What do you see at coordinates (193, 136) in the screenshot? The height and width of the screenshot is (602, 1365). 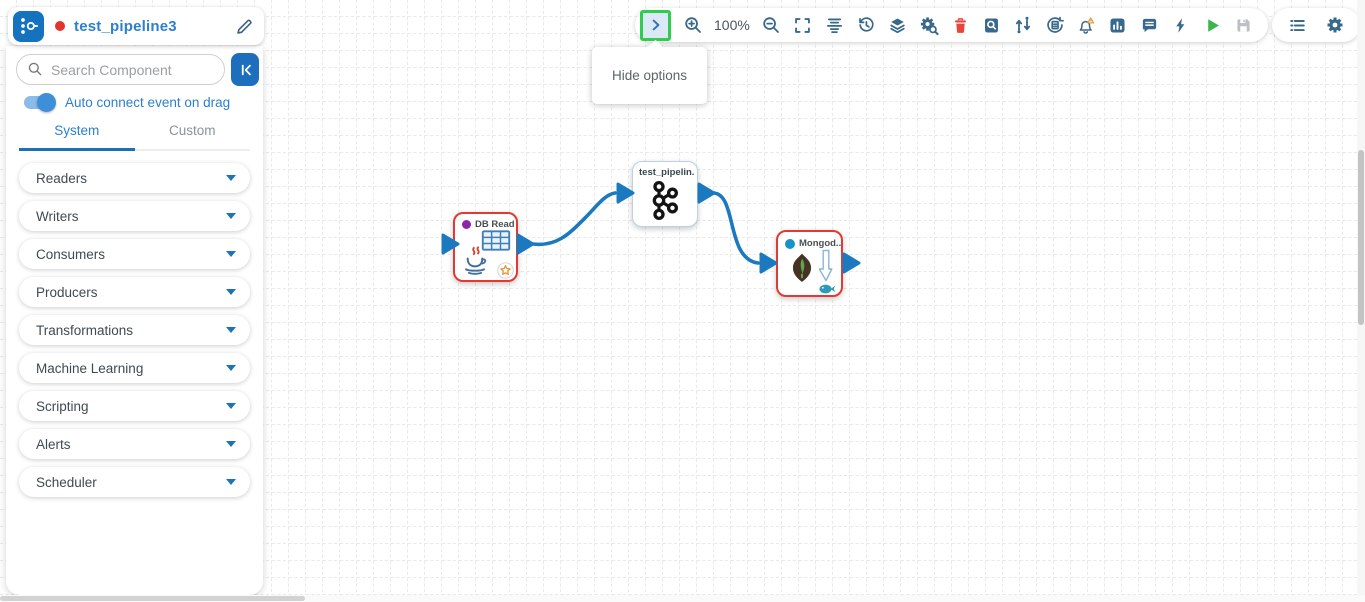 I see `tab-custom: Custom` at bounding box center [193, 136].